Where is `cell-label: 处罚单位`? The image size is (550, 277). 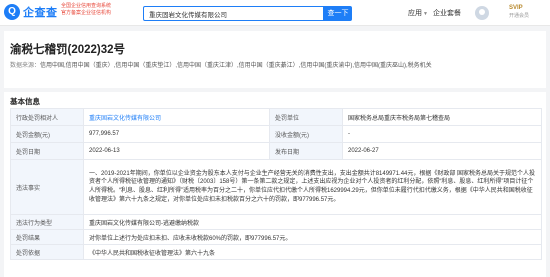 cell-label: 处罚单位 is located at coordinates (306, 117).